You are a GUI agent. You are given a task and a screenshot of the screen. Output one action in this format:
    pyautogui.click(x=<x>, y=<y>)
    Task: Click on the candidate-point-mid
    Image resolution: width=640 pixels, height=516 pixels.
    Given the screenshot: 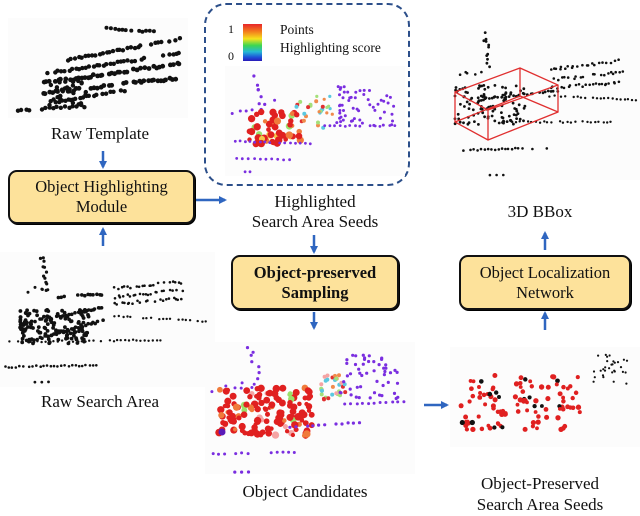 What is the action you would take?
    pyautogui.click(x=332, y=386)
    